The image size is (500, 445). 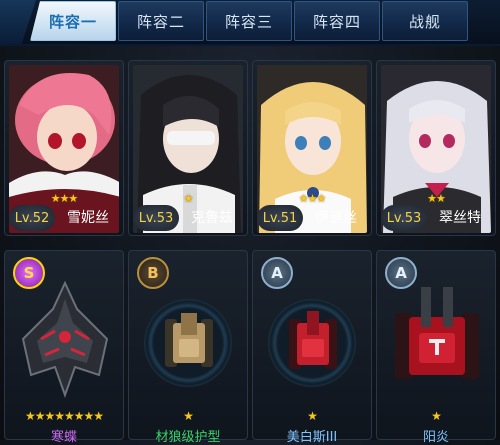 I want to click on tab-lineup-3: 阵容三, so click(x=249, y=21).